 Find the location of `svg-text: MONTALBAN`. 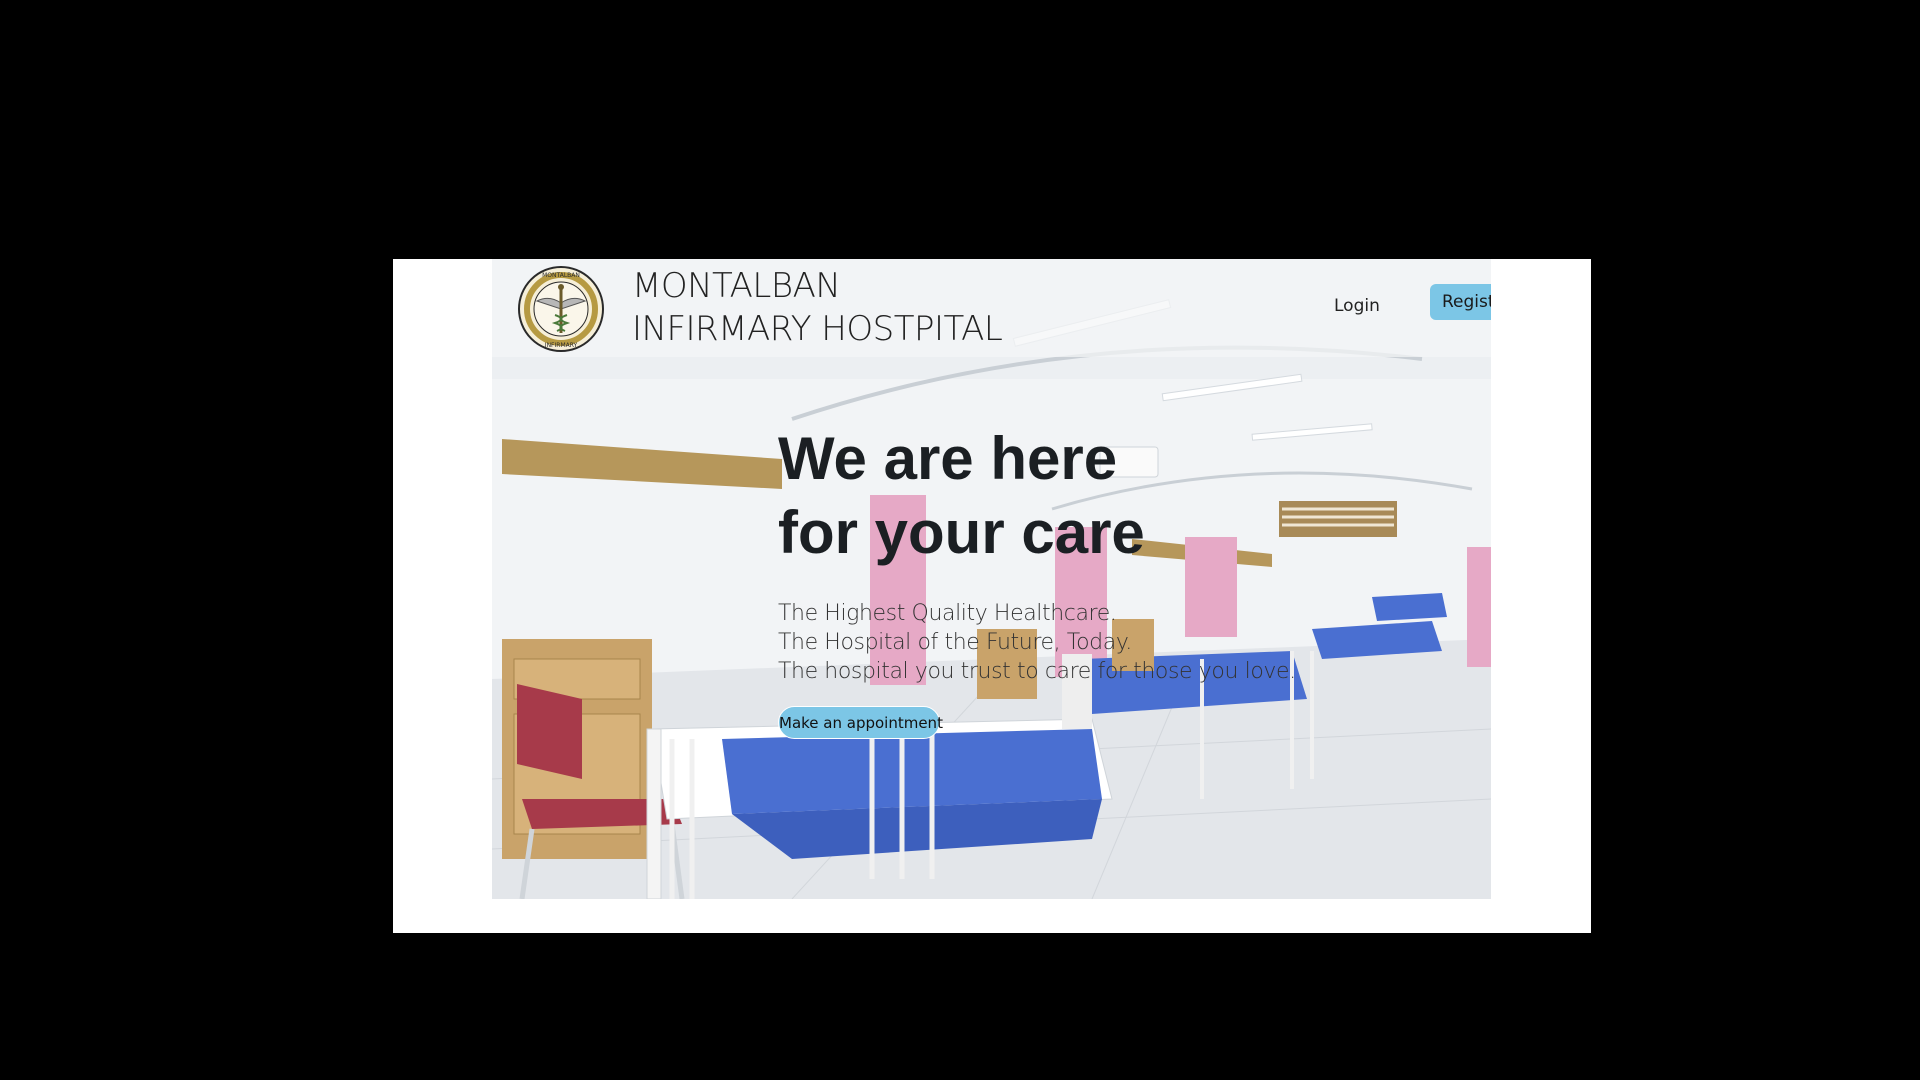

svg-text: MONTALBAN is located at coordinates (561, 275).